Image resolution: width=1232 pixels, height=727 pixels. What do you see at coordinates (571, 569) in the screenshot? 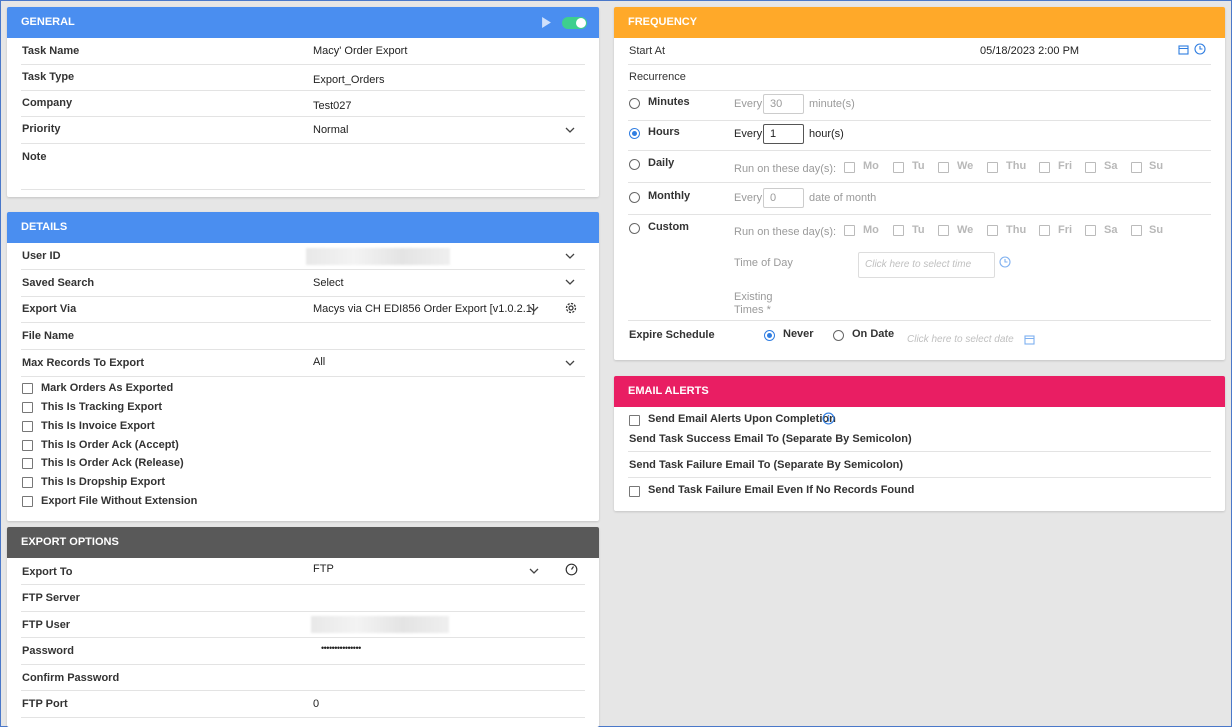
I see `test-connection-icon` at bounding box center [571, 569].